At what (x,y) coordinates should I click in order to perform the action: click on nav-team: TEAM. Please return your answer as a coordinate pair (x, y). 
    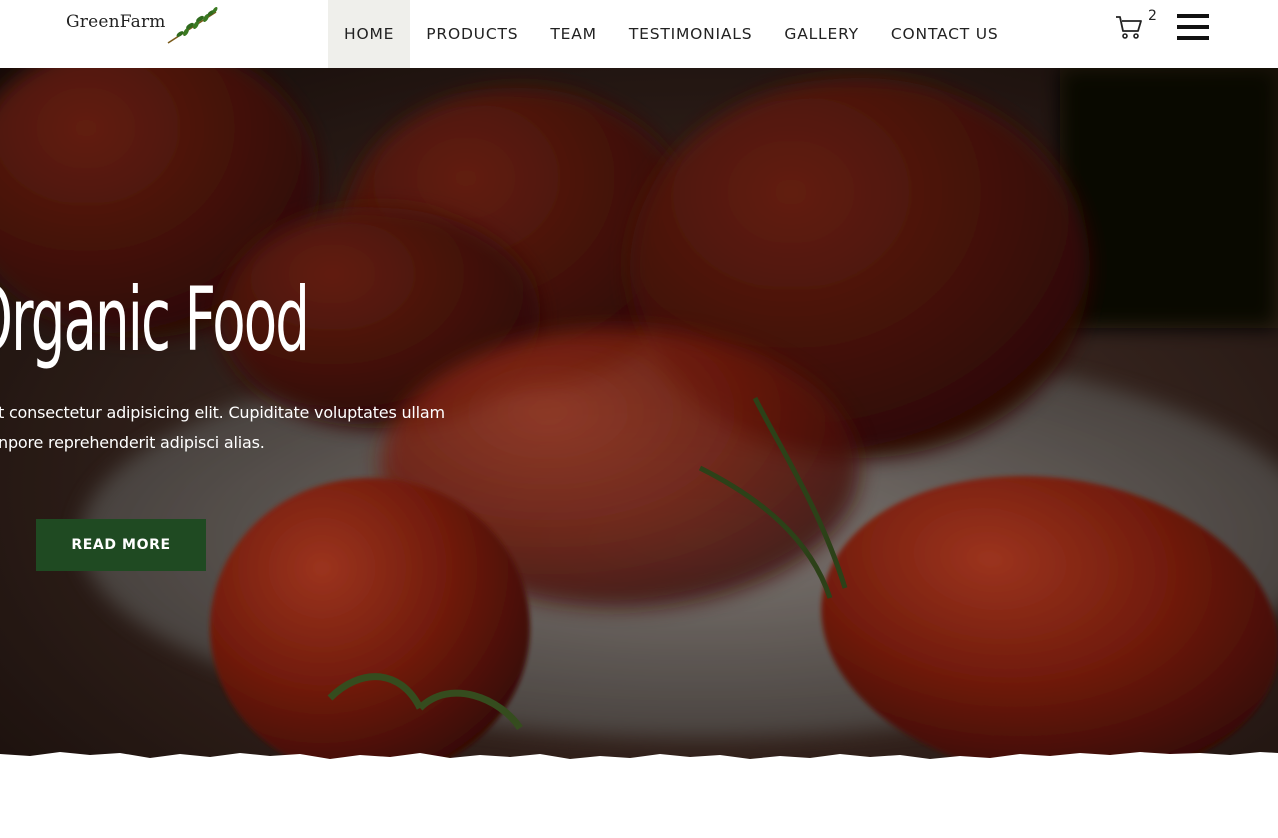
    Looking at the image, I should click on (573, 34).